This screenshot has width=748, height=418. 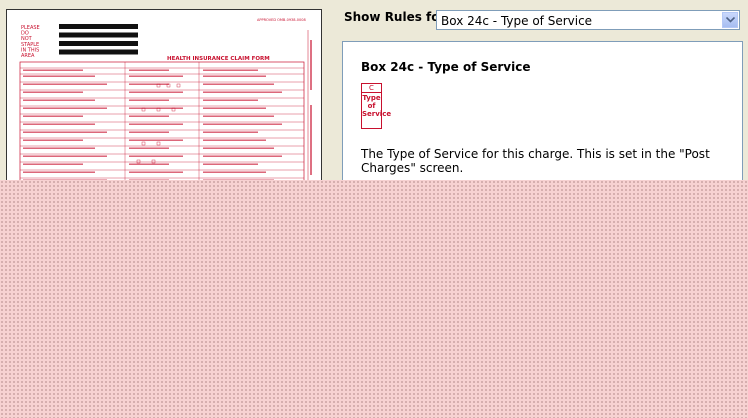 I want to click on box-24c-snippet: C Type of Service, so click(x=376, y=106).